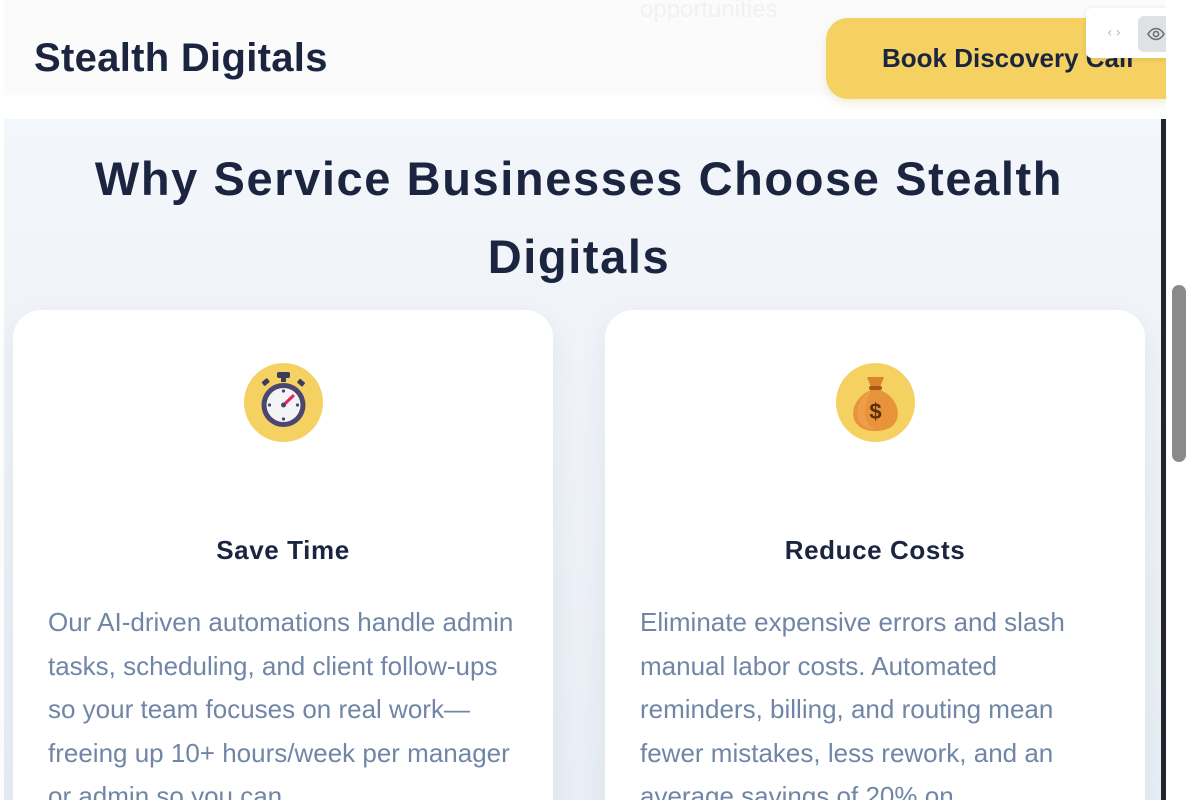 The image size is (1200, 800). I want to click on card-title: Save Time, so click(283, 550).